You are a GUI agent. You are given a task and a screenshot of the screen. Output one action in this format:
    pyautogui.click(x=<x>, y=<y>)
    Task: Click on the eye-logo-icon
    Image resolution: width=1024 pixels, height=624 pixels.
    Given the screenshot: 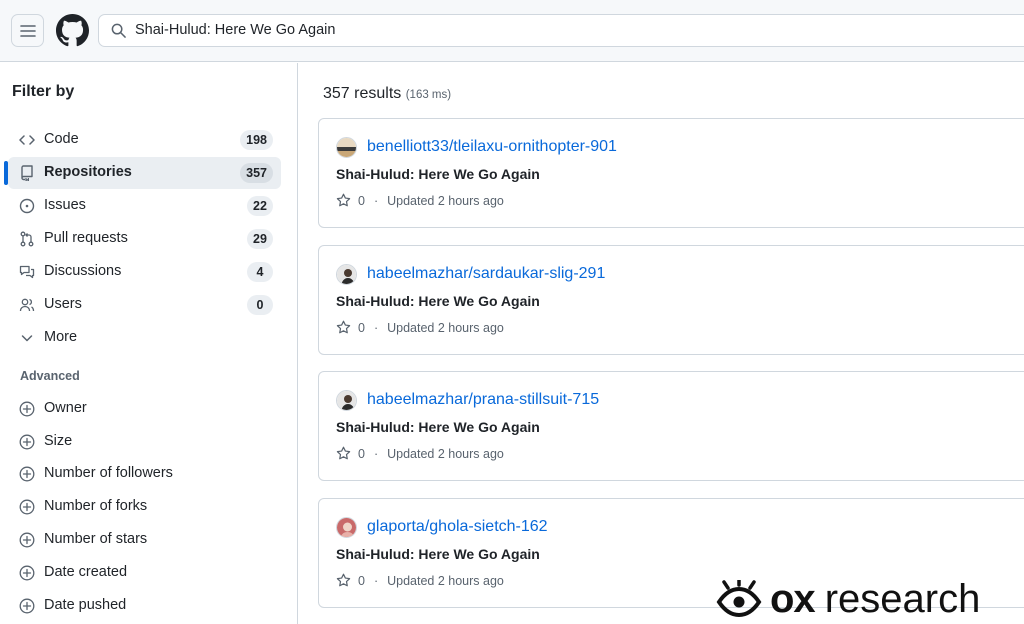 What is the action you would take?
    pyautogui.click(x=739, y=599)
    